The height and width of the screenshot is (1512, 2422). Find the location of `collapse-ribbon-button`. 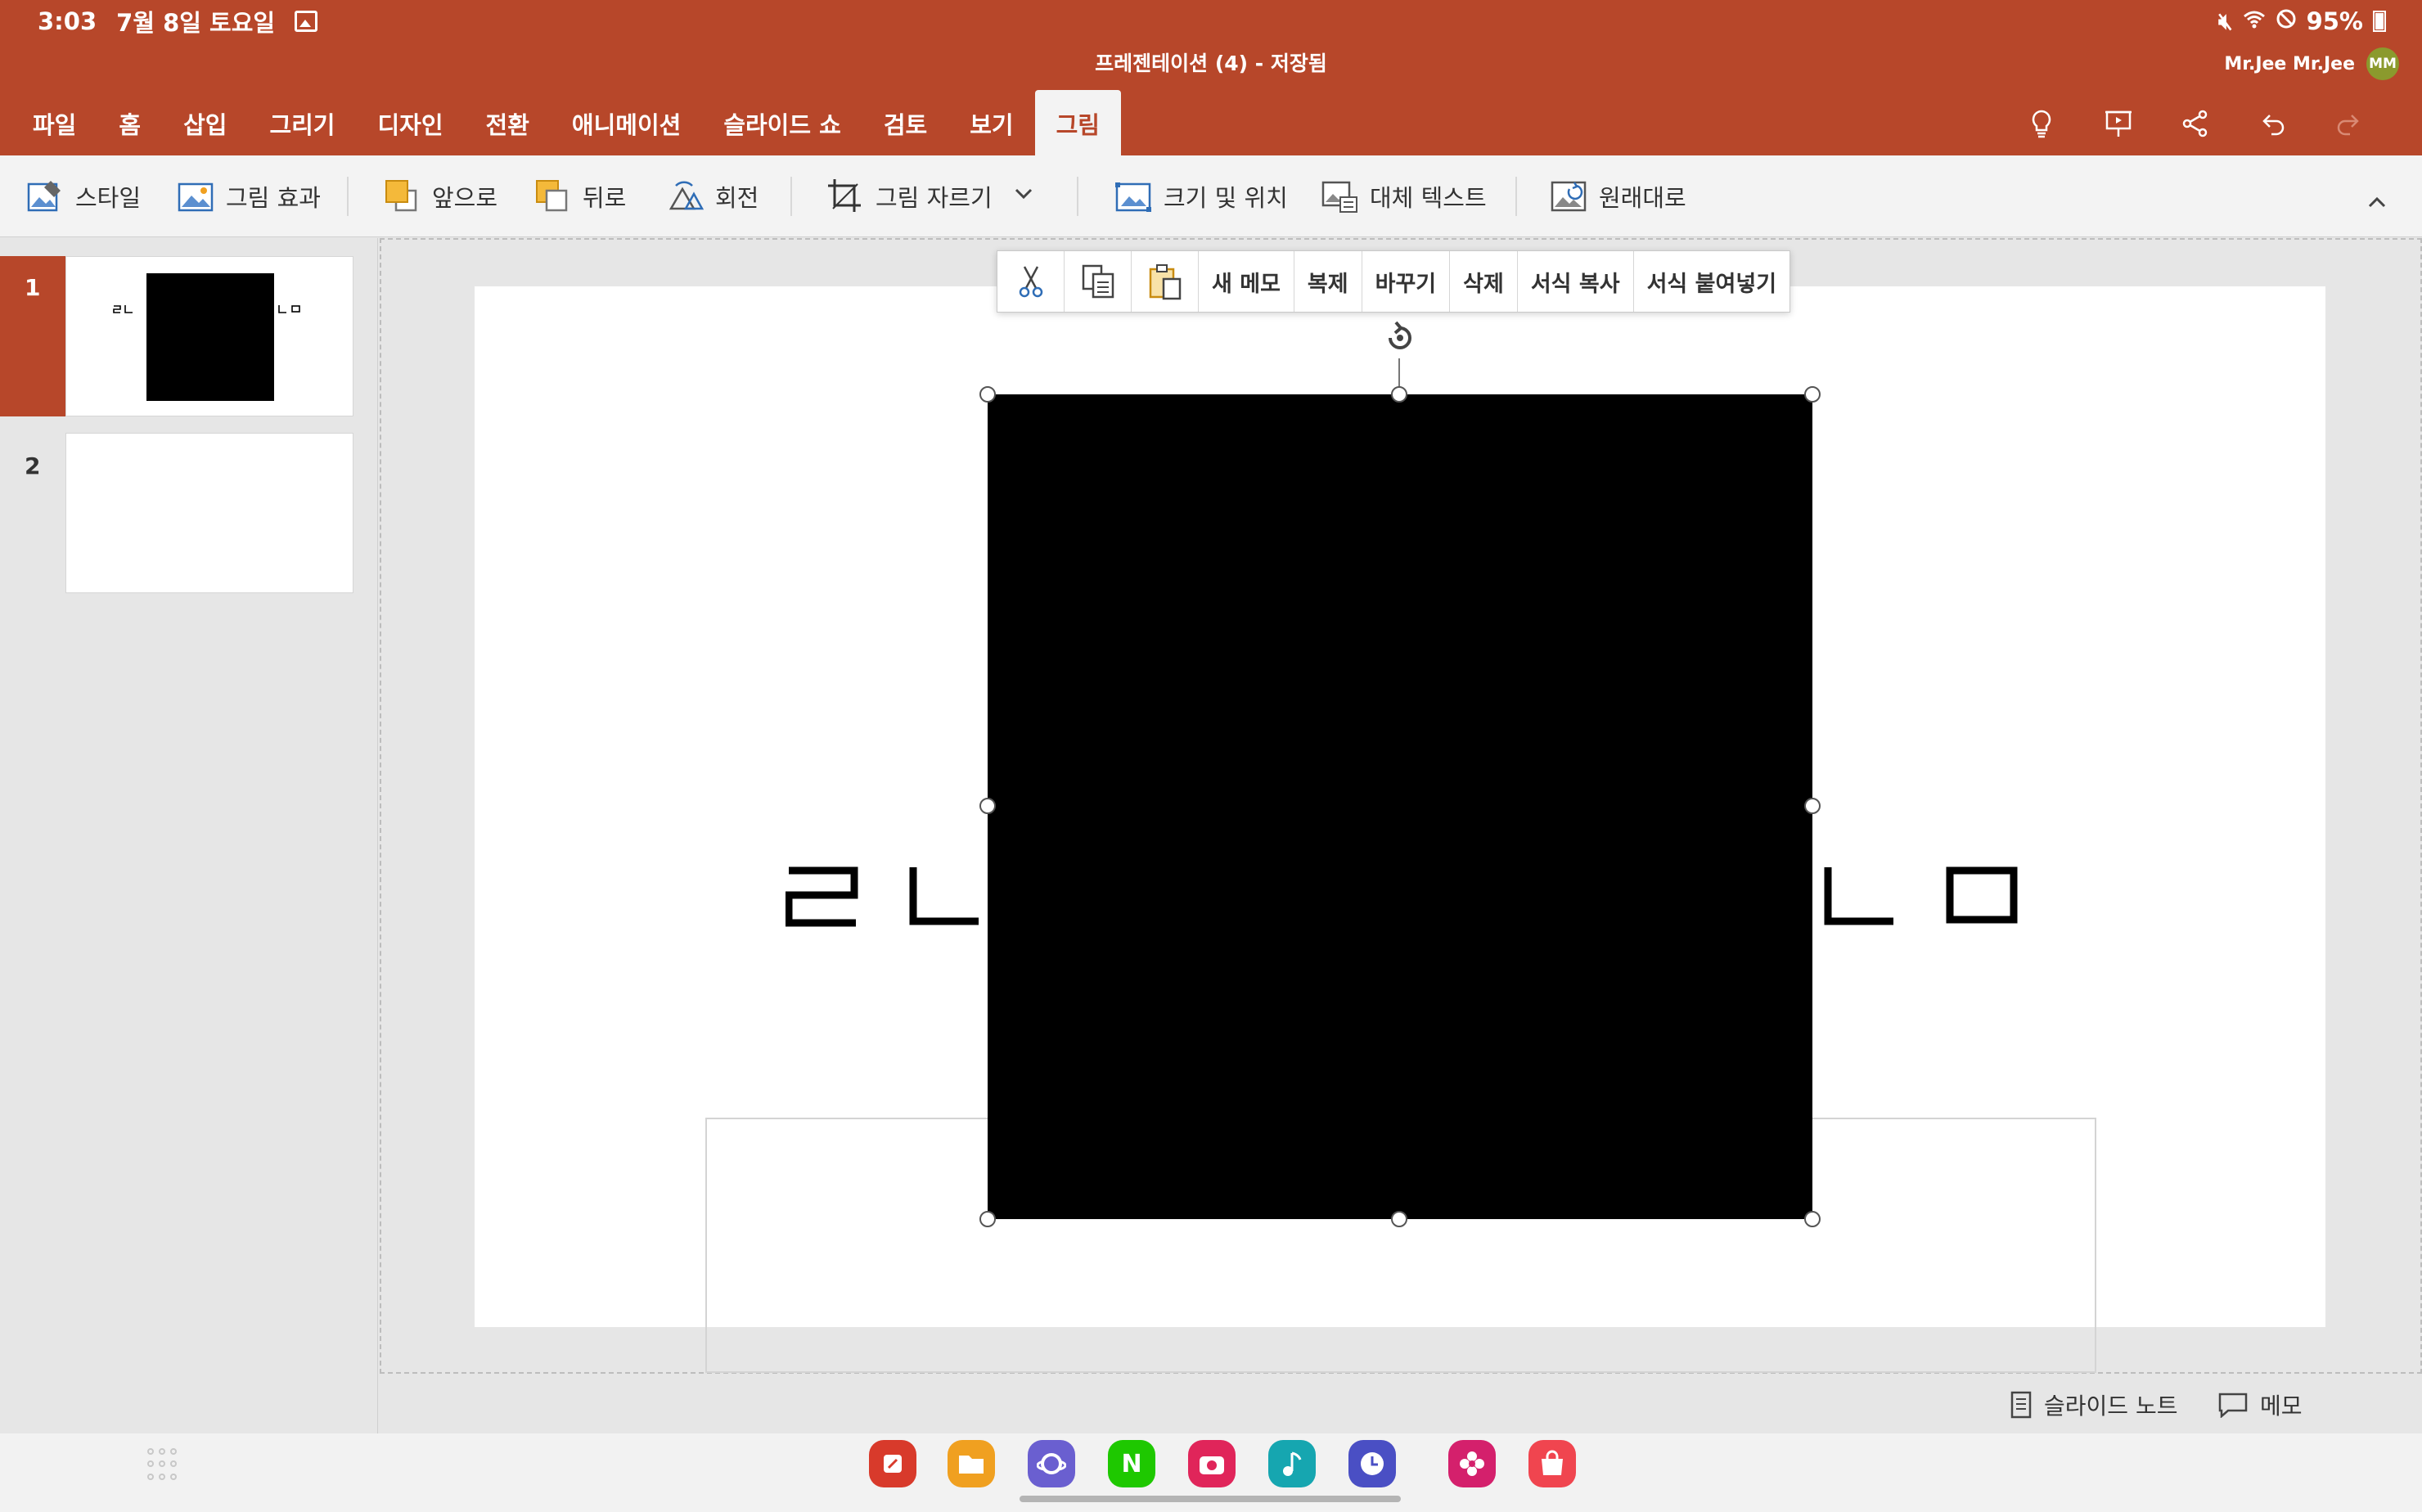

collapse-ribbon-button is located at coordinates (2381, 207).